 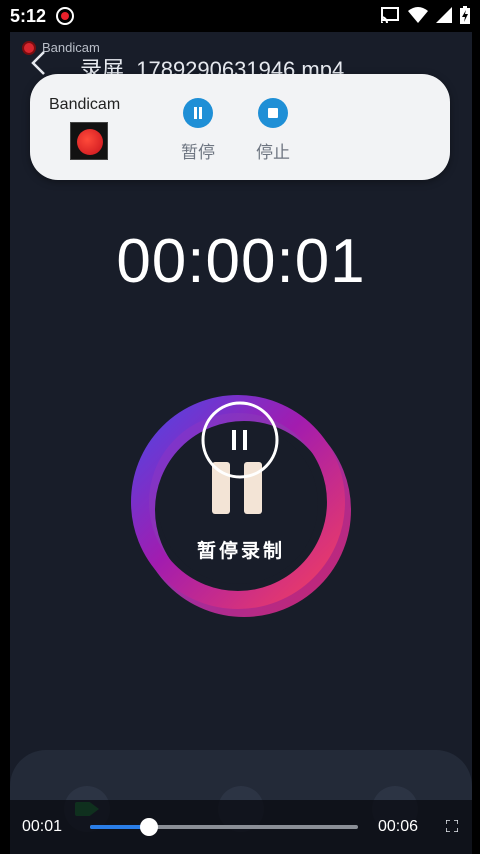 I want to click on bandicam-notification: Bandicam 暂停 停止, so click(x=240, y=127).